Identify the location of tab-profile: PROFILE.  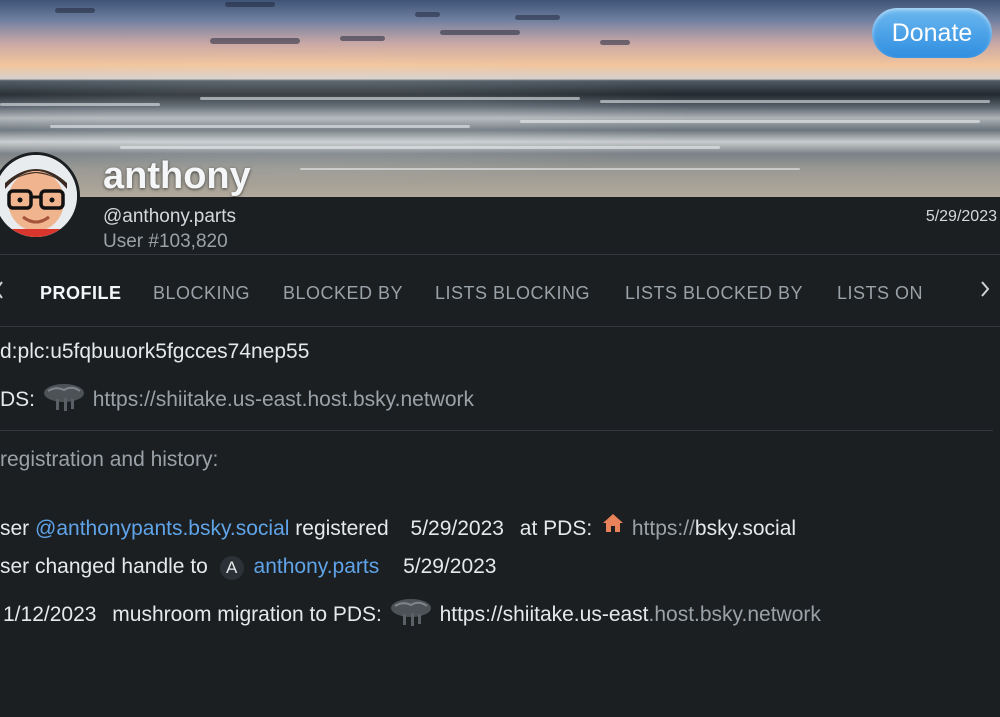
(81, 293).